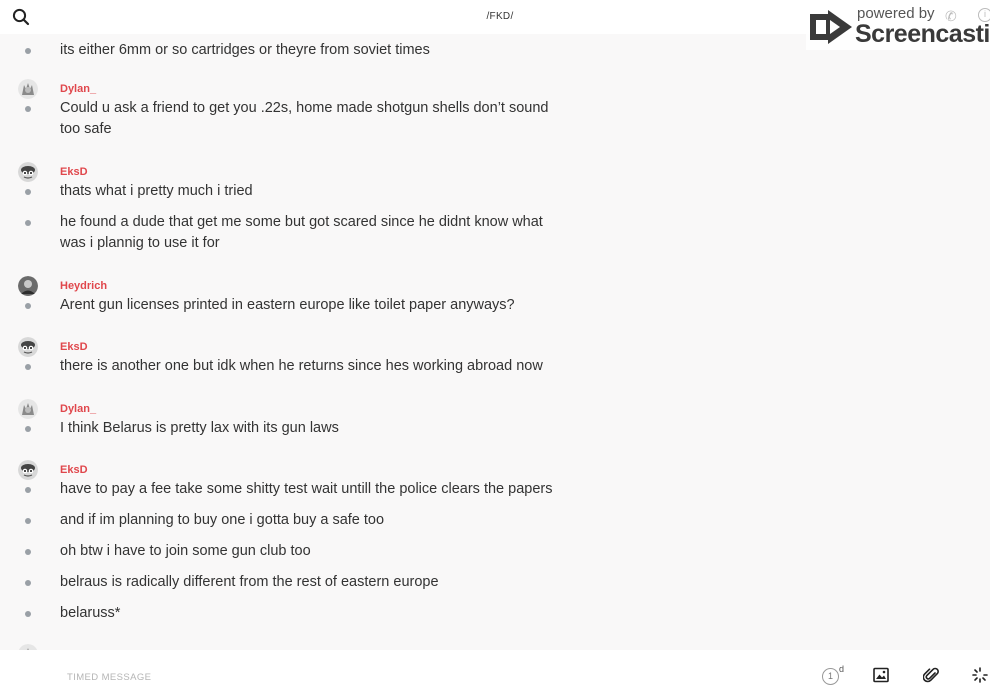  What do you see at coordinates (842, 669) in the screenshot?
I see `timer-unit: d` at bounding box center [842, 669].